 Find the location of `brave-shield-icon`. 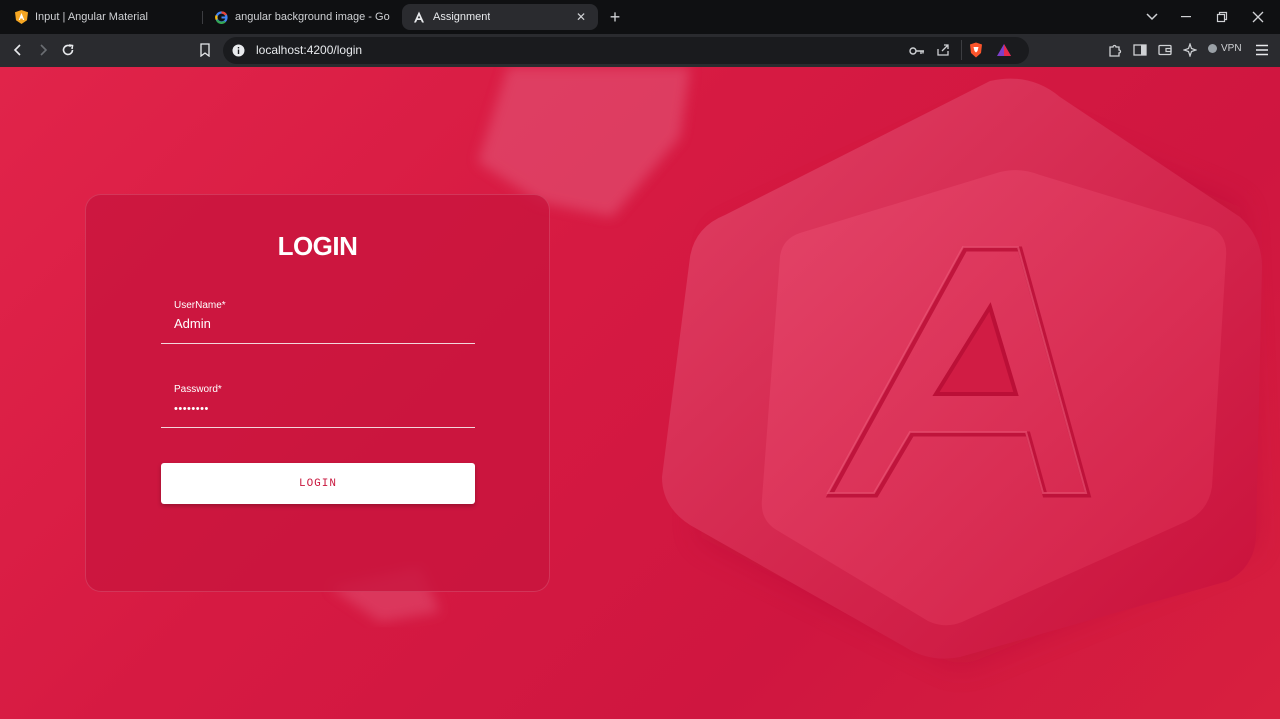

brave-shield-icon is located at coordinates (976, 52).